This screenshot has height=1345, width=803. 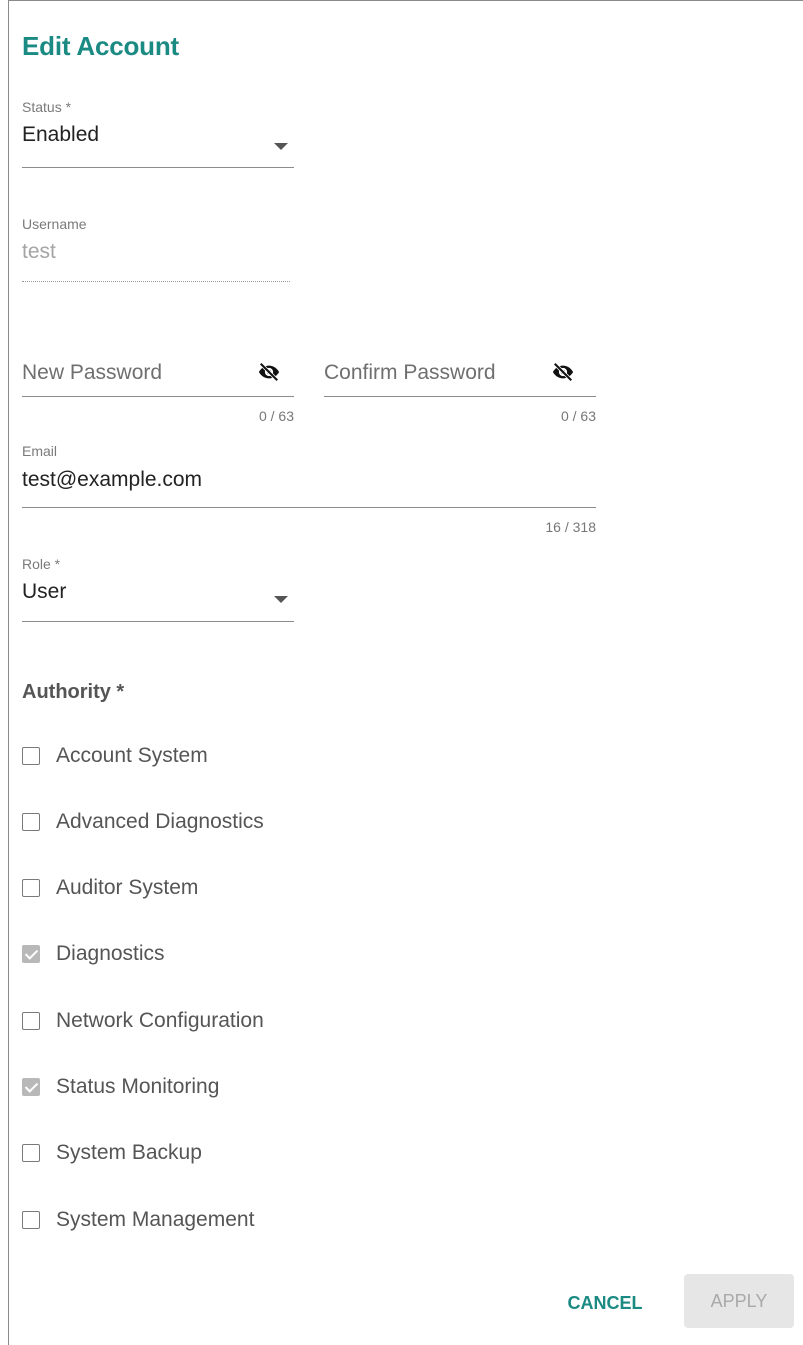 What do you see at coordinates (39, 251) in the screenshot?
I see `username-value: test` at bounding box center [39, 251].